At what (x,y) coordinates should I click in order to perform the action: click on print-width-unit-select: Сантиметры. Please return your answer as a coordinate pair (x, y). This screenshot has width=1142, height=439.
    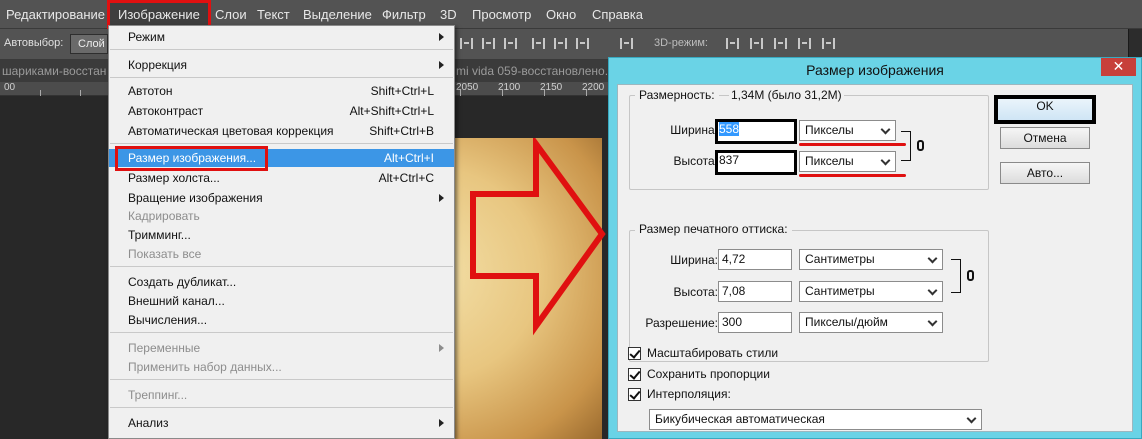
    Looking at the image, I should click on (871, 259).